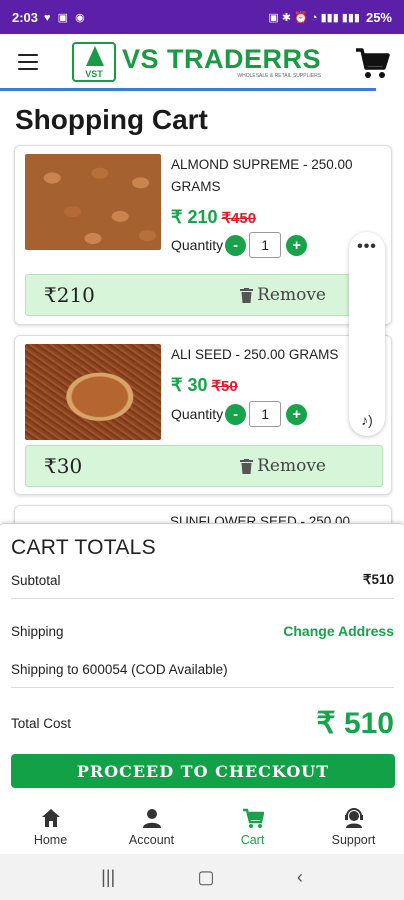  What do you see at coordinates (202, 17) in the screenshot?
I see `status-bar: 2:03 ♥ ▣ ◉ ▣ ✱ ⏰ ◔ ▮▮▮ ▮▮▮ 25%` at bounding box center [202, 17].